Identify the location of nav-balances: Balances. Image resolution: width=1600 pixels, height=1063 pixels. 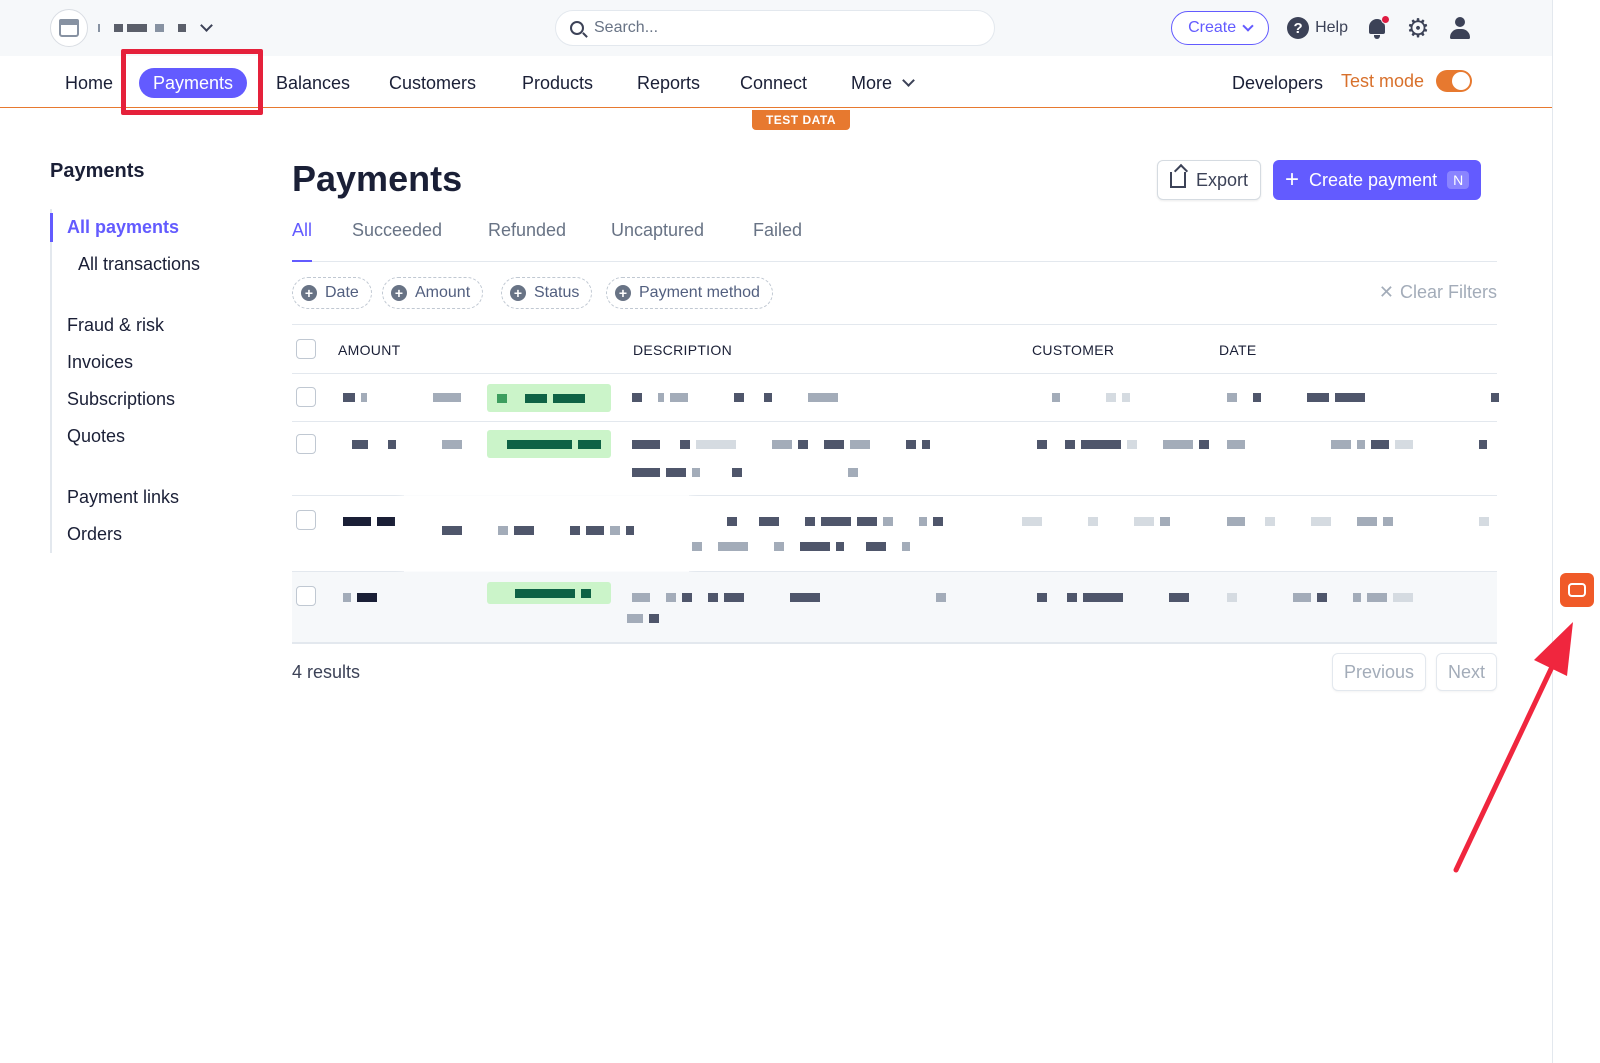
(313, 83).